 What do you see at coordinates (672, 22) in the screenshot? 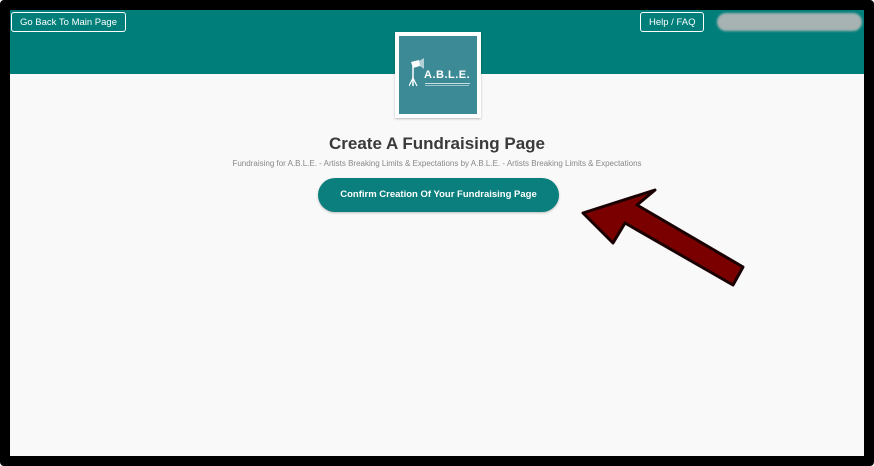
I see `help-faq-button: Help / FAQ` at bounding box center [672, 22].